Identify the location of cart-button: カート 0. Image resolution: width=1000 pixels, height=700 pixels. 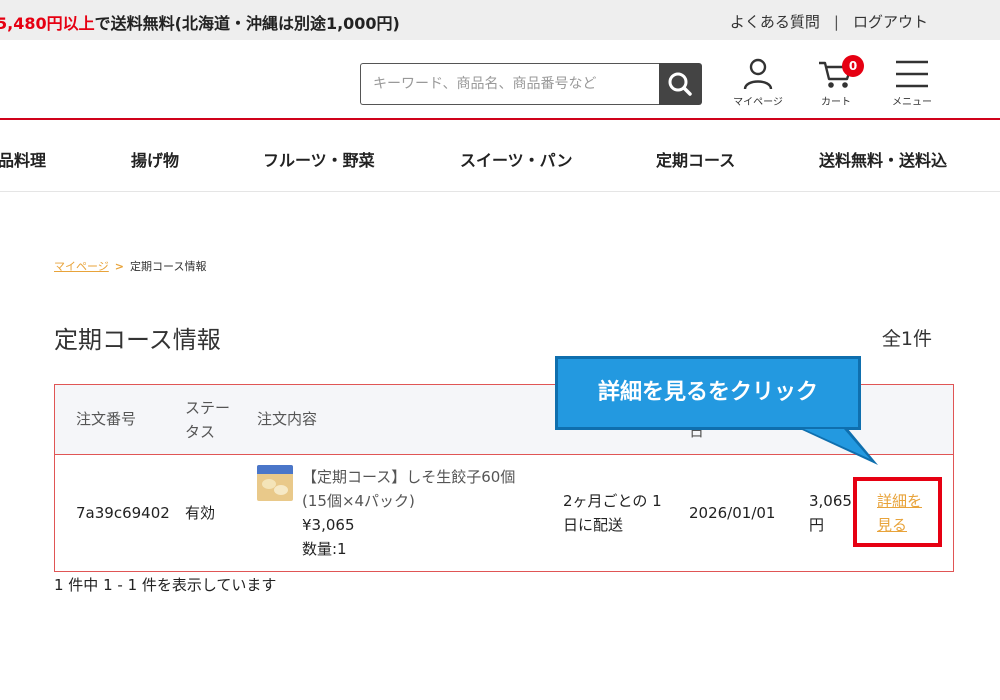
(836, 81).